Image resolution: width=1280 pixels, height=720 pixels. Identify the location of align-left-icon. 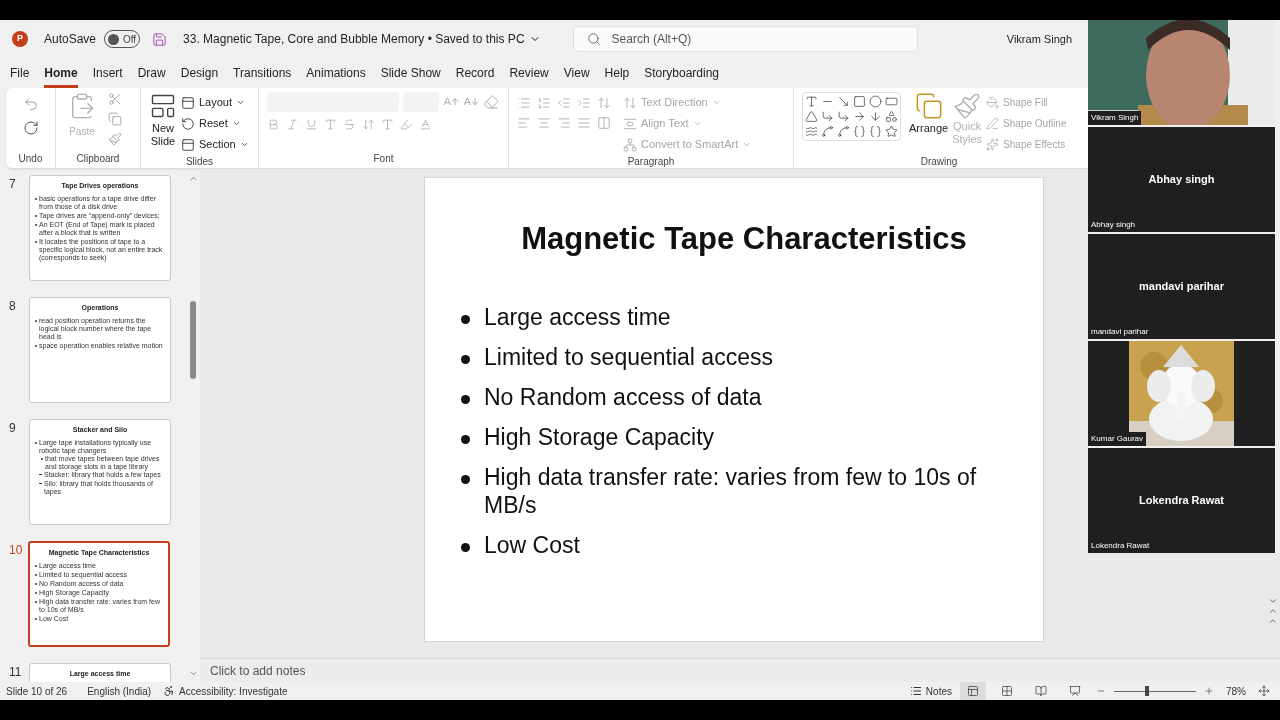
(524, 123).